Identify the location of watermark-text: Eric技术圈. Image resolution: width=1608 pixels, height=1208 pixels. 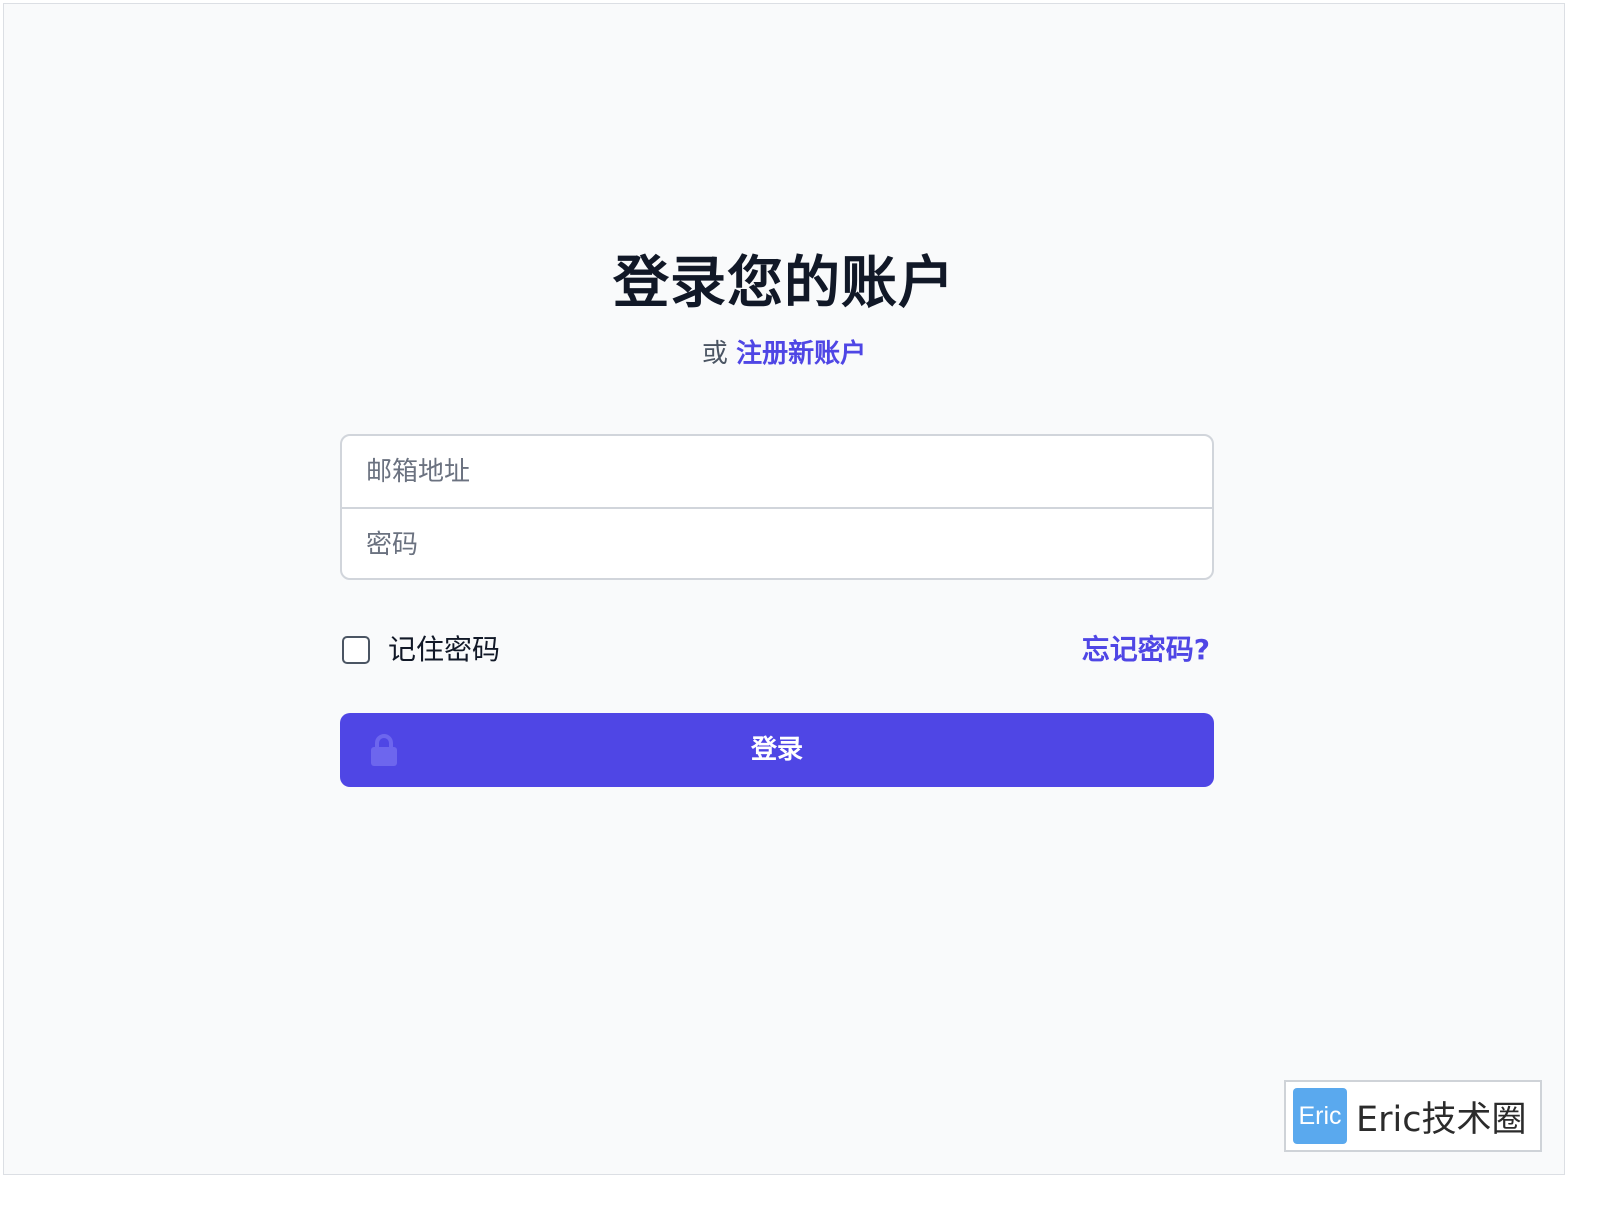
(1441, 1119).